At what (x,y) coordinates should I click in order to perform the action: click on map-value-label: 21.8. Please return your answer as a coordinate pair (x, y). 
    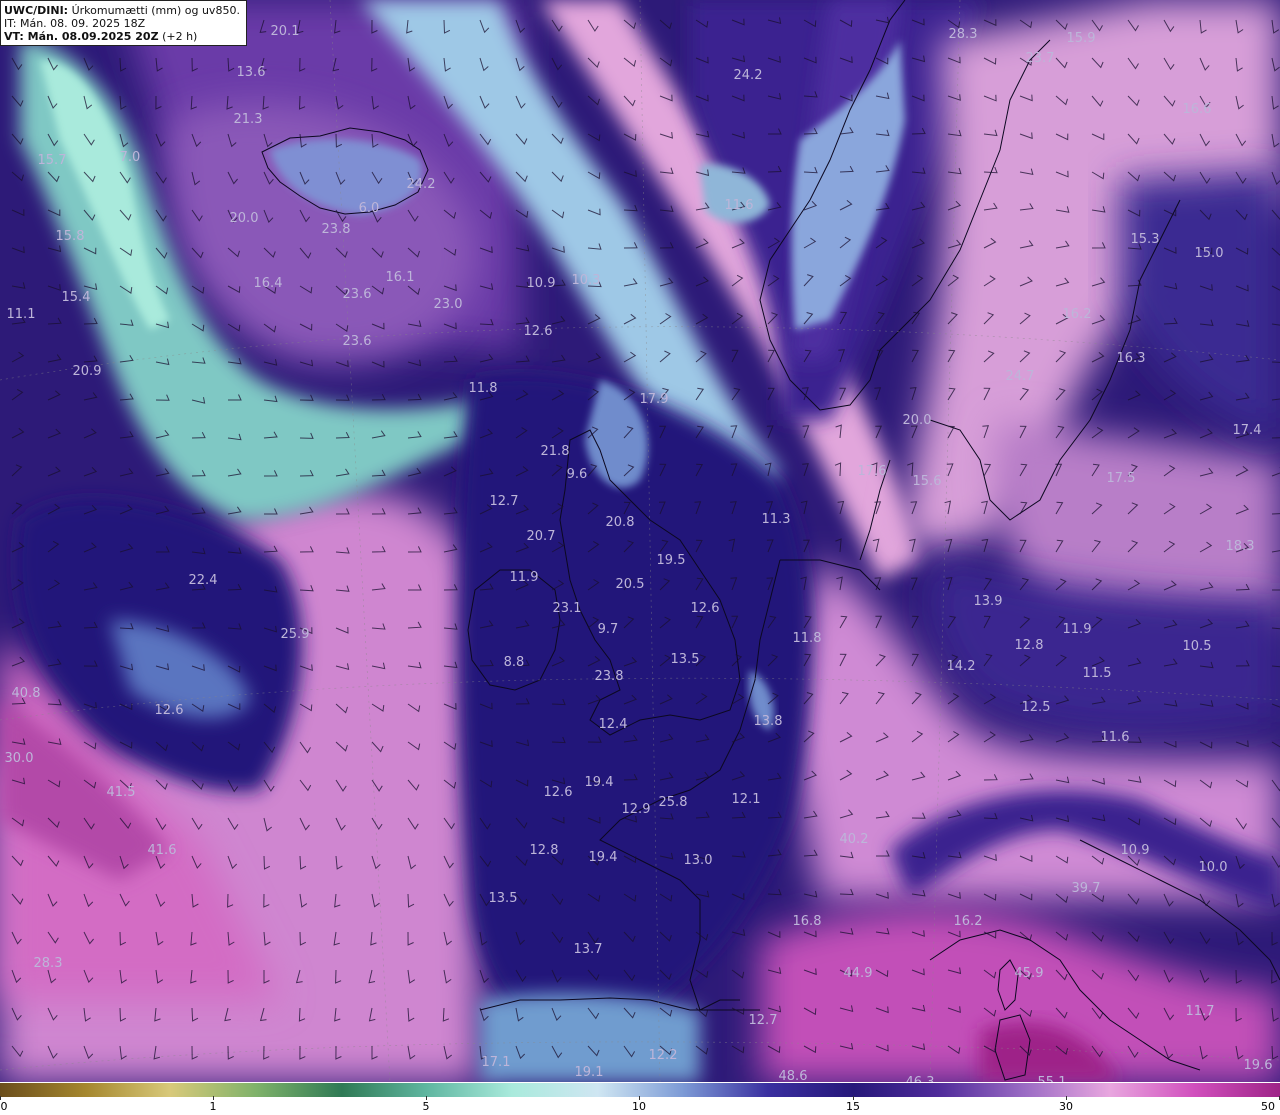
    Looking at the image, I should click on (555, 451).